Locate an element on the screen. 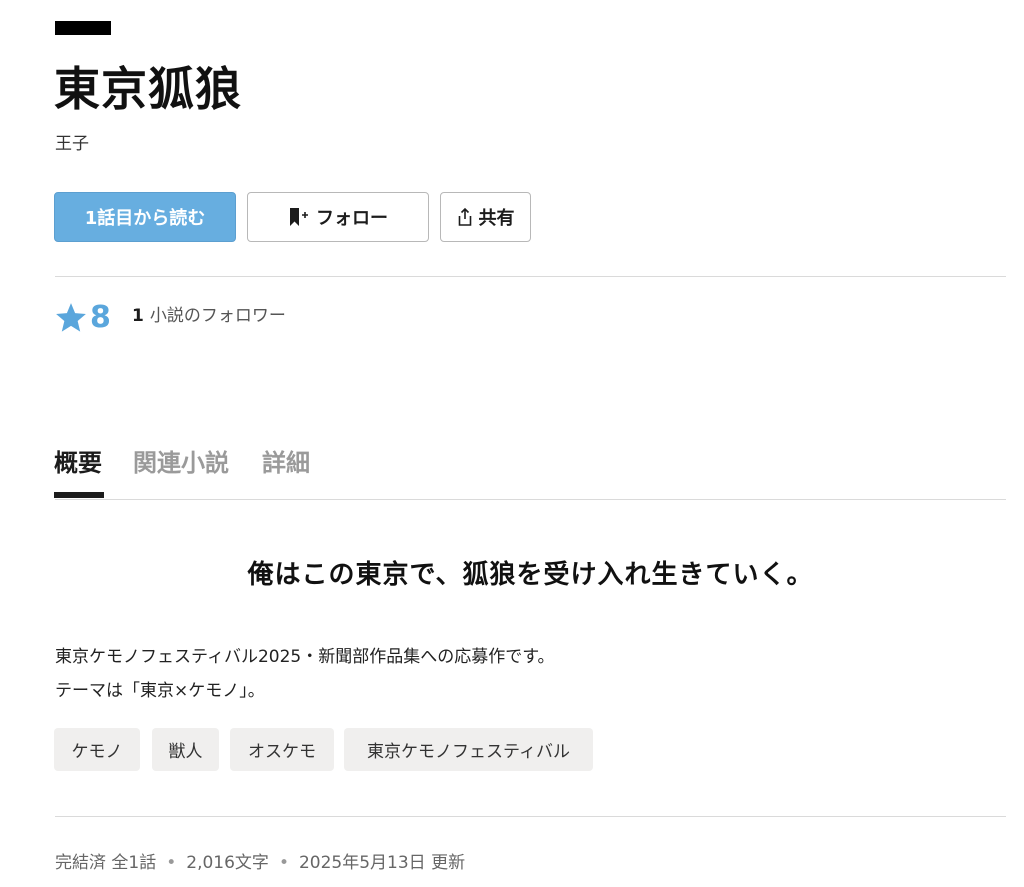  star-rating: 8 is located at coordinates (82, 318).